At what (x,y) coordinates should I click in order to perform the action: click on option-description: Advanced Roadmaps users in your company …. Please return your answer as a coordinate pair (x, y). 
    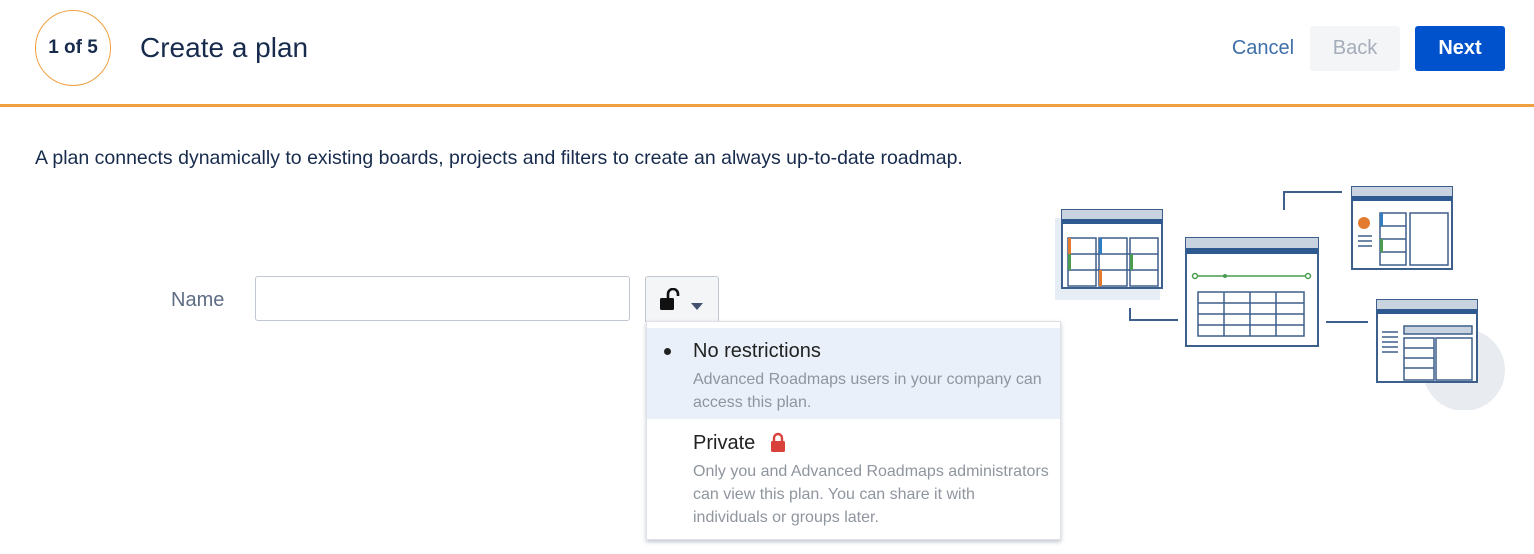
    Looking at the image, I should click on (867, 391).